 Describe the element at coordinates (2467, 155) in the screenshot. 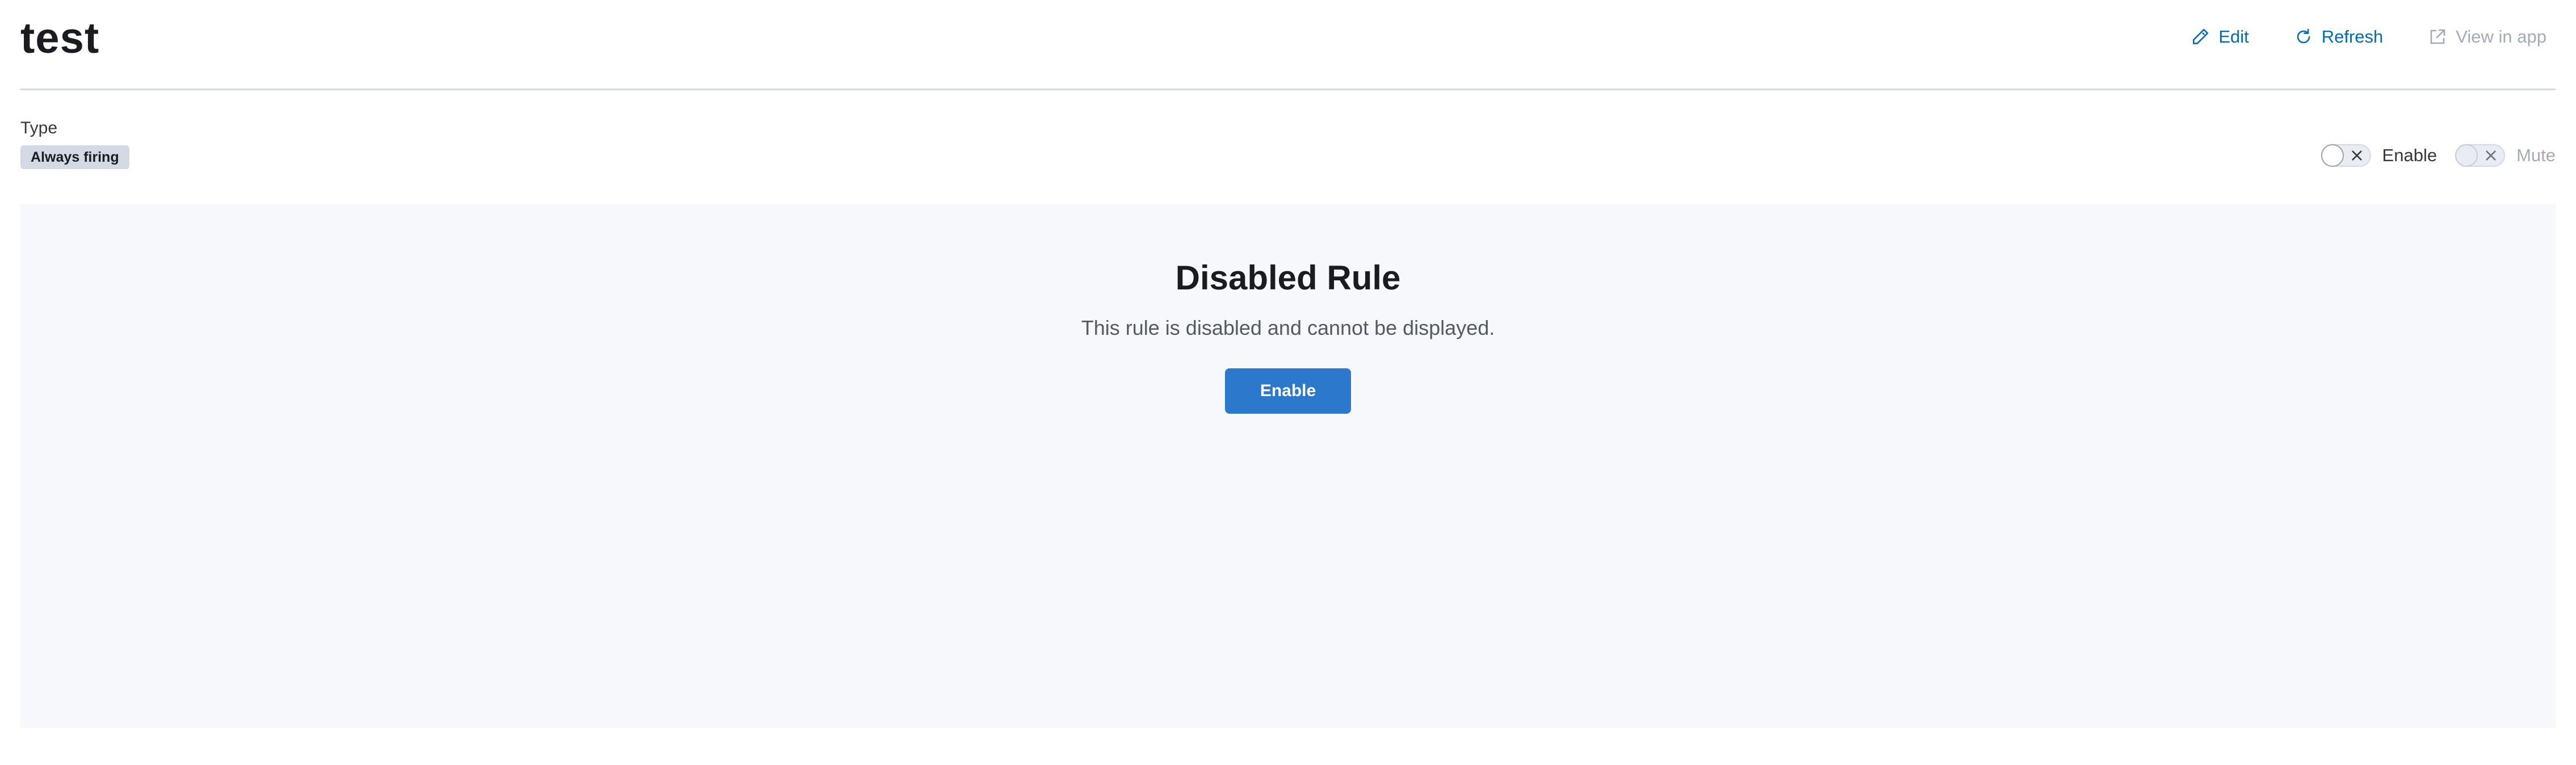

I see `mute-switch-knob` at that location.